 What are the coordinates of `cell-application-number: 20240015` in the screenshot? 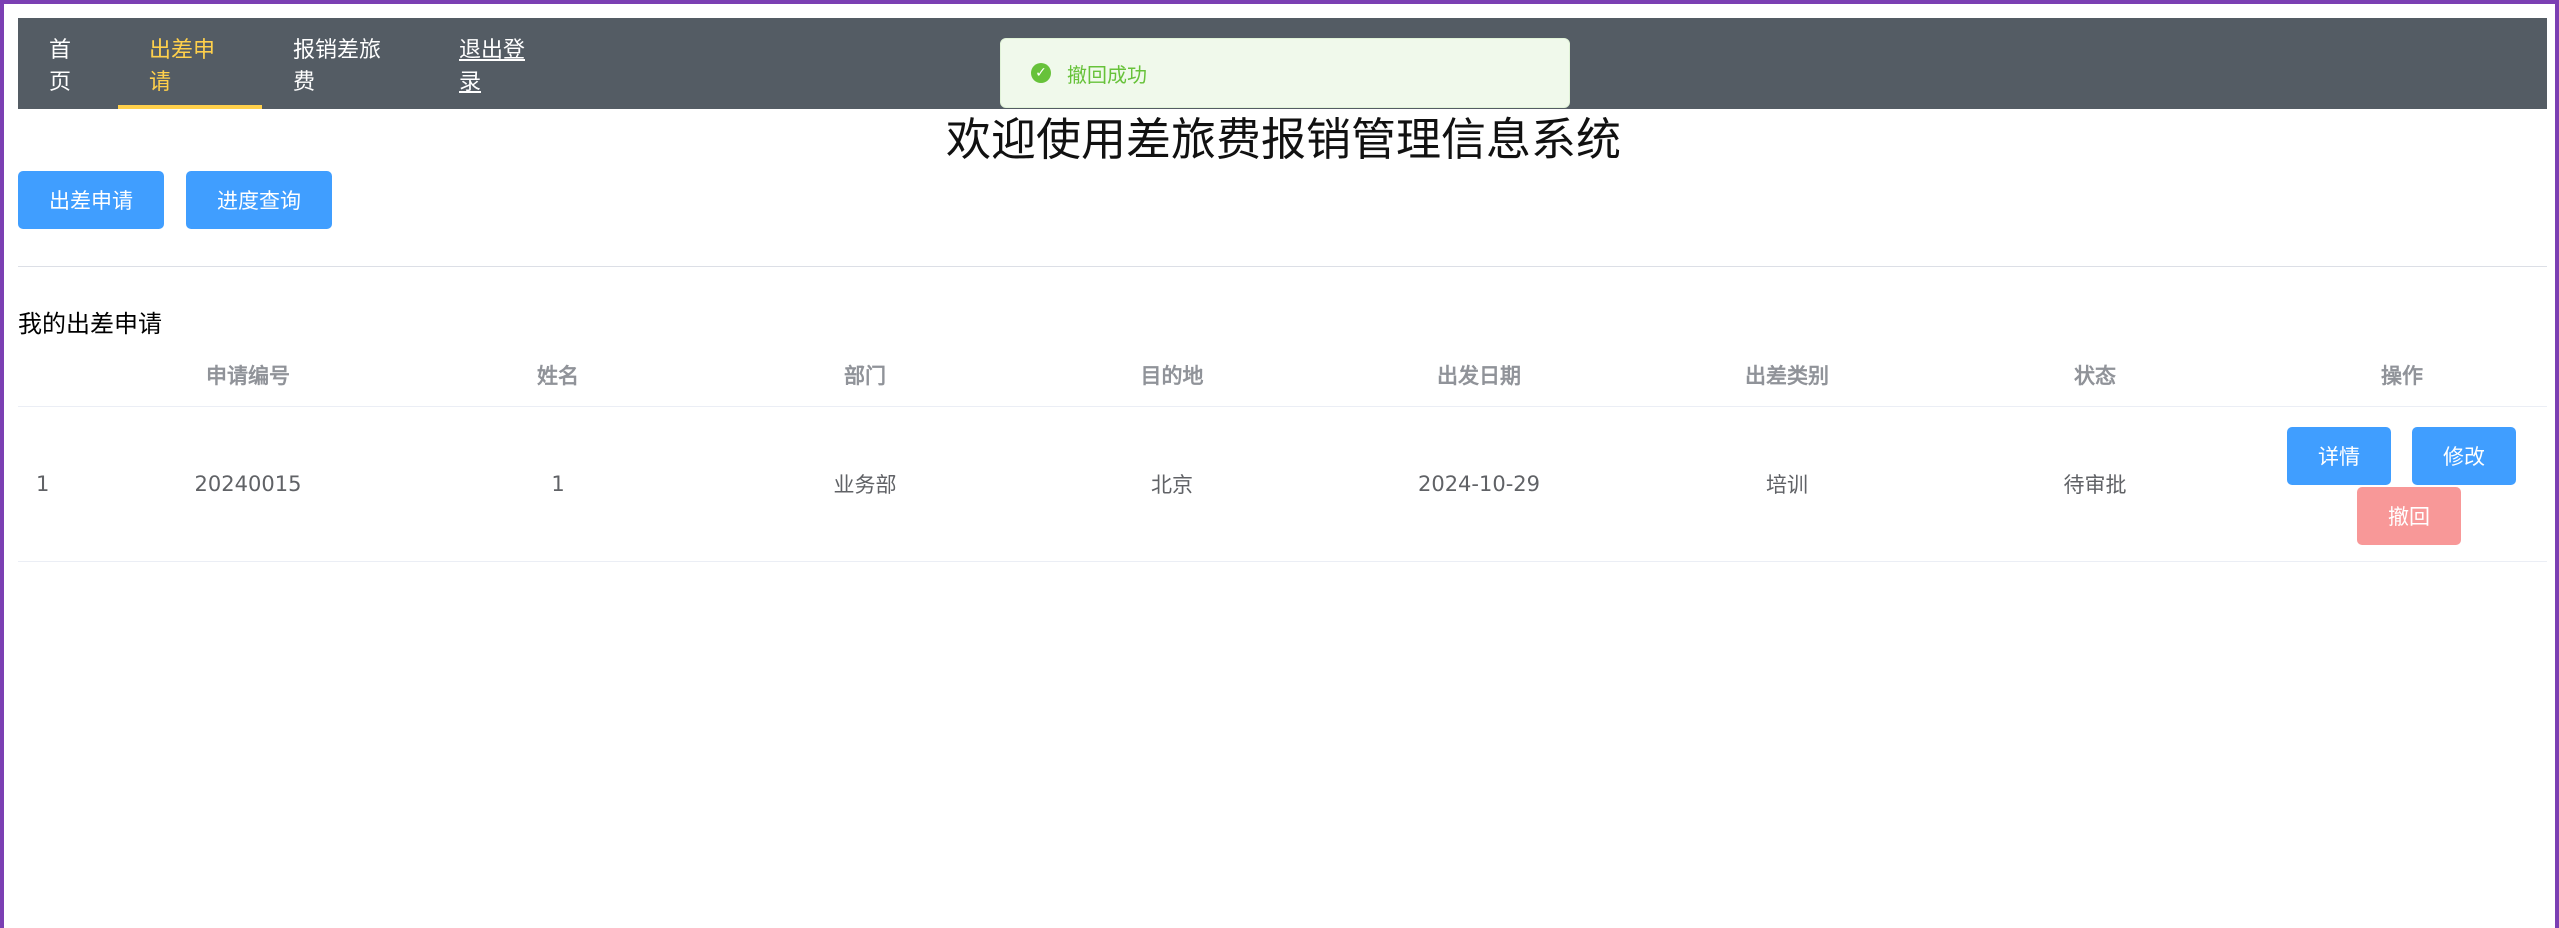 It's located at (248, 484).